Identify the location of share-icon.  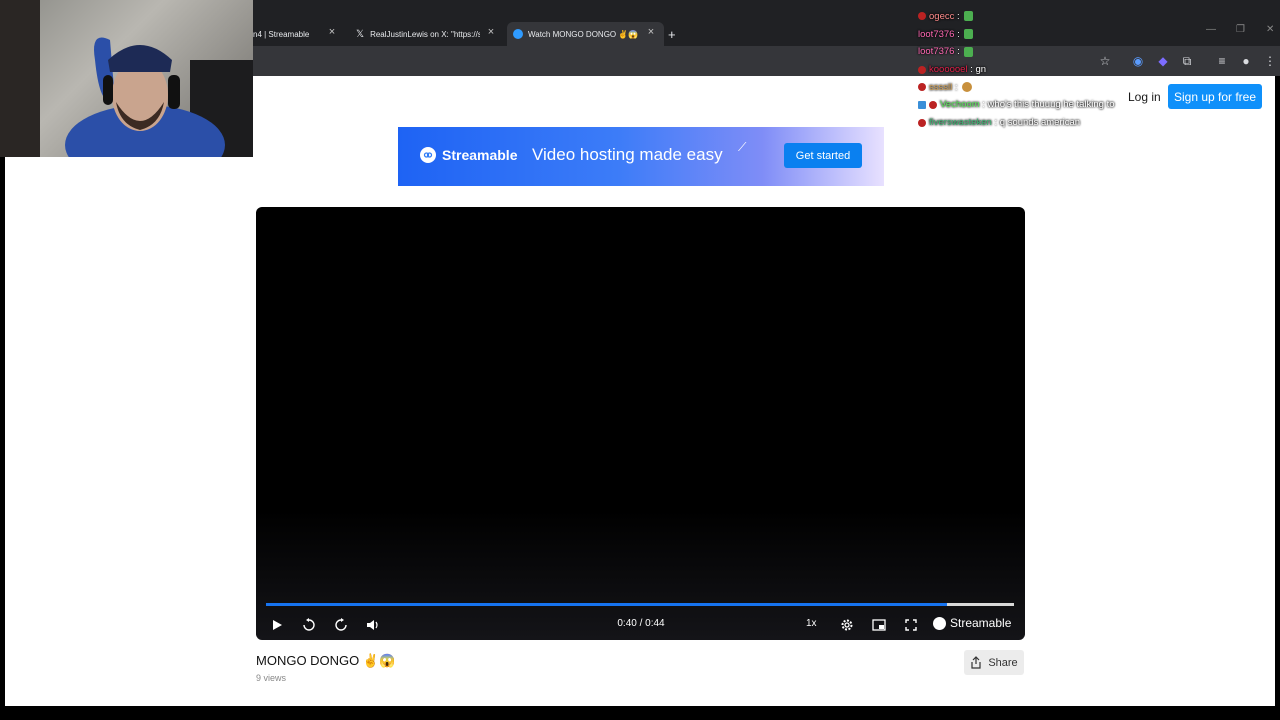
(976, 662).